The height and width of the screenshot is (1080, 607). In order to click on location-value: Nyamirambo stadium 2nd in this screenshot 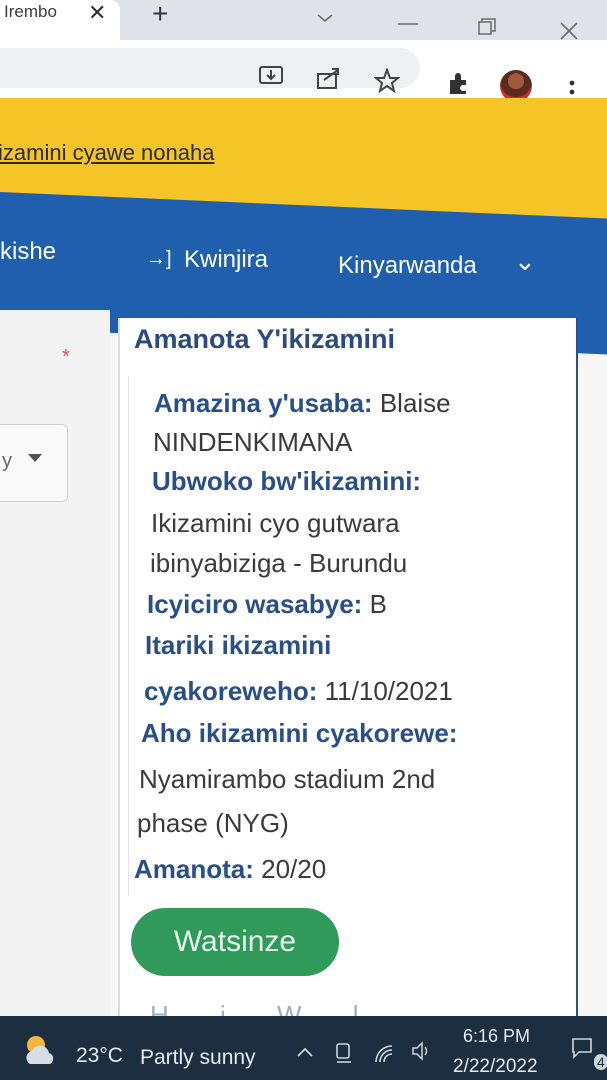, I will do `click(287, 779)`.